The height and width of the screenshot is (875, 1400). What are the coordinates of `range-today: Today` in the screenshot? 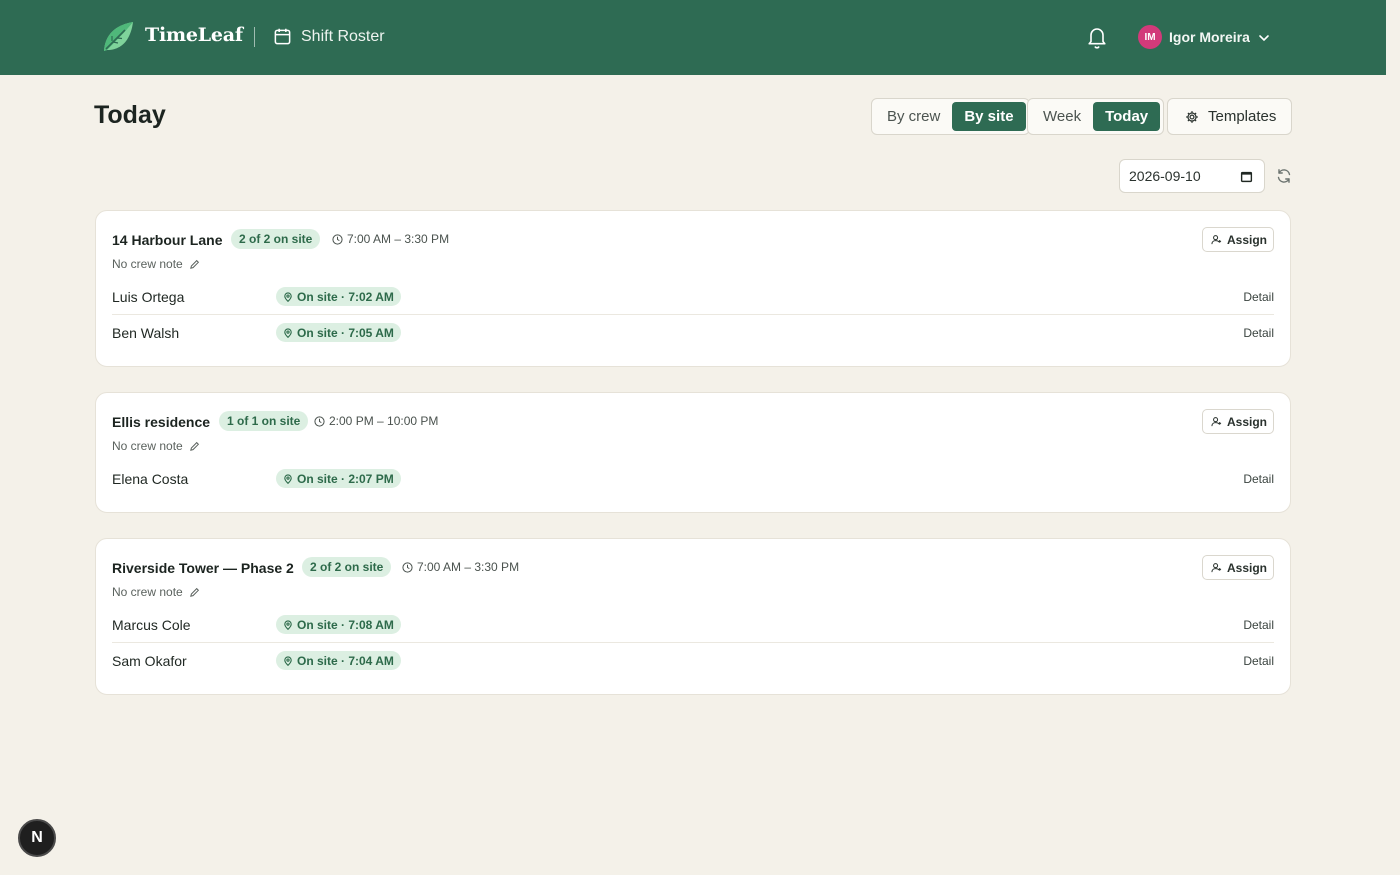 It's located at (1127, 116).